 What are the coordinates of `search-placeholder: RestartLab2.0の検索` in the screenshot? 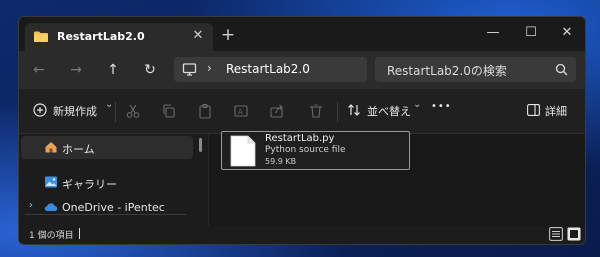 It's located at (447, 71).